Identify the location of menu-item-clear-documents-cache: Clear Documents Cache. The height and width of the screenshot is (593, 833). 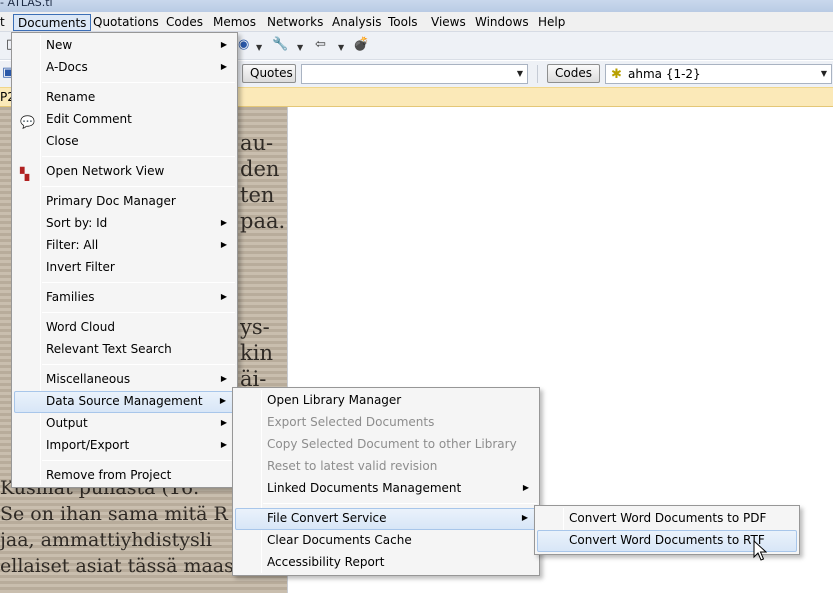
(386, 541).